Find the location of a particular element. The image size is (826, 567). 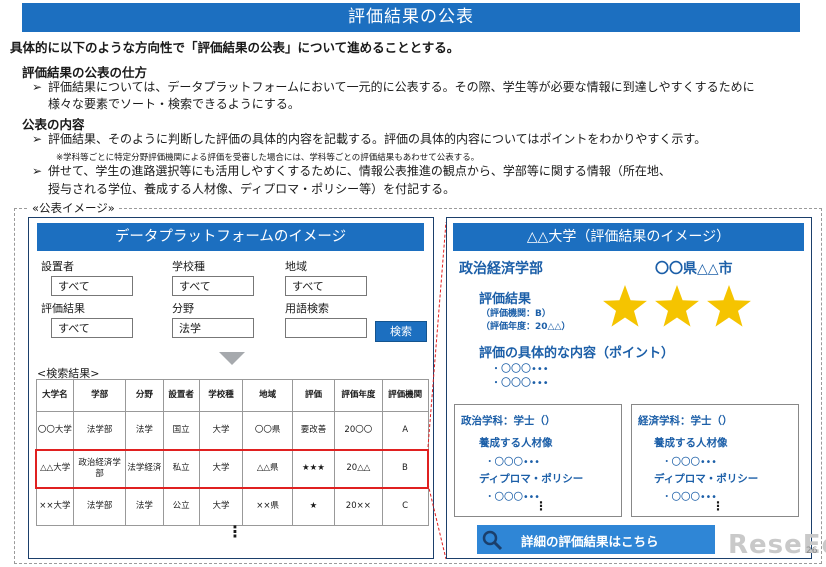

result-heading: 評価結果 is located at coordinates (505, 299).